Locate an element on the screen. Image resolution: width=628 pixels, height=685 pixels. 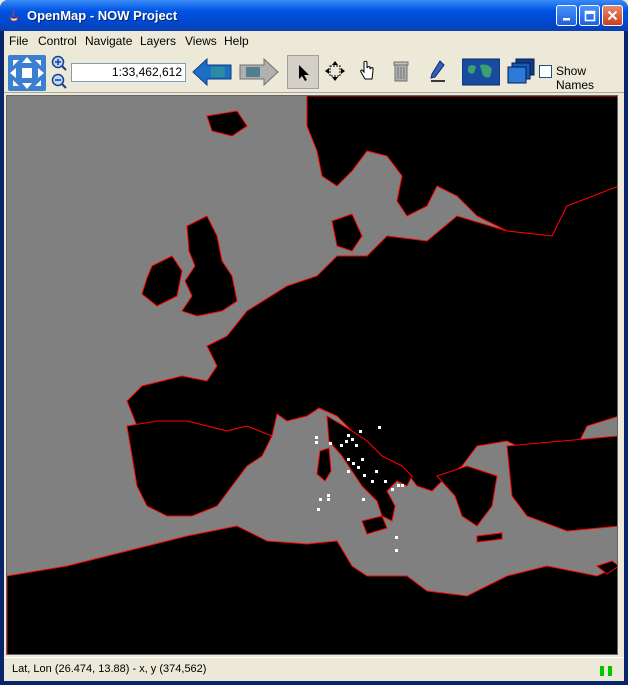
world-map-icon is located at coordinates (481, 72).